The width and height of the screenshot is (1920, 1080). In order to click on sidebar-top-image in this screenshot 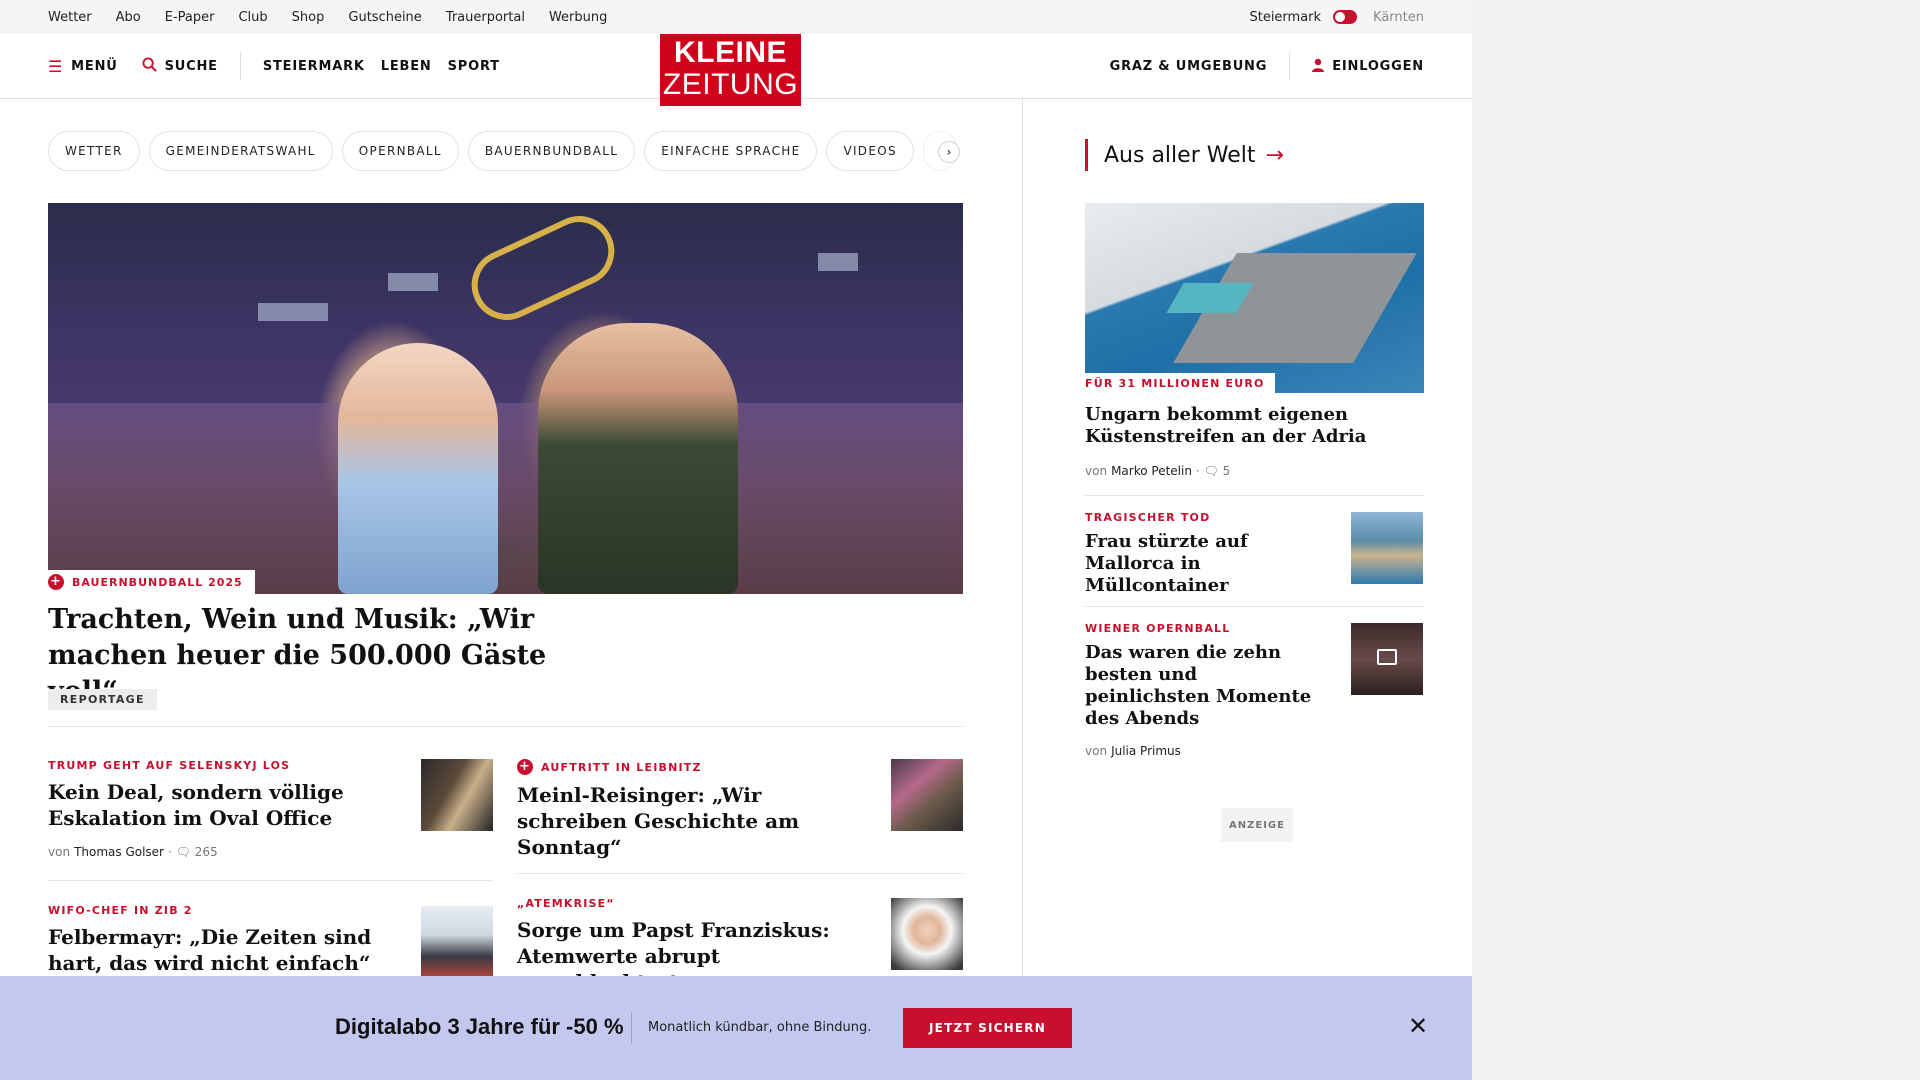, I will do `click(1254, 298)`.